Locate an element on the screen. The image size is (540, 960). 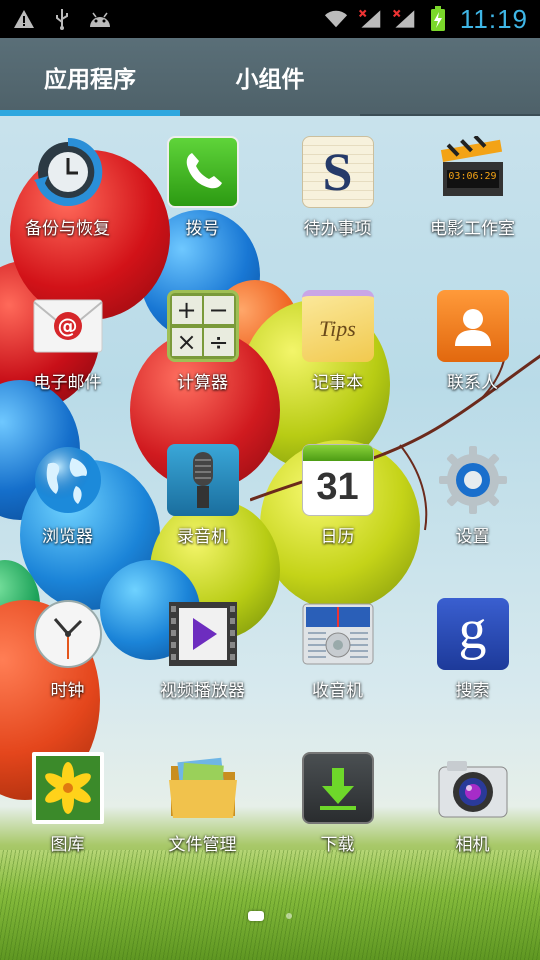
app-radio: 收音机 is located at coordinates (337, 653).